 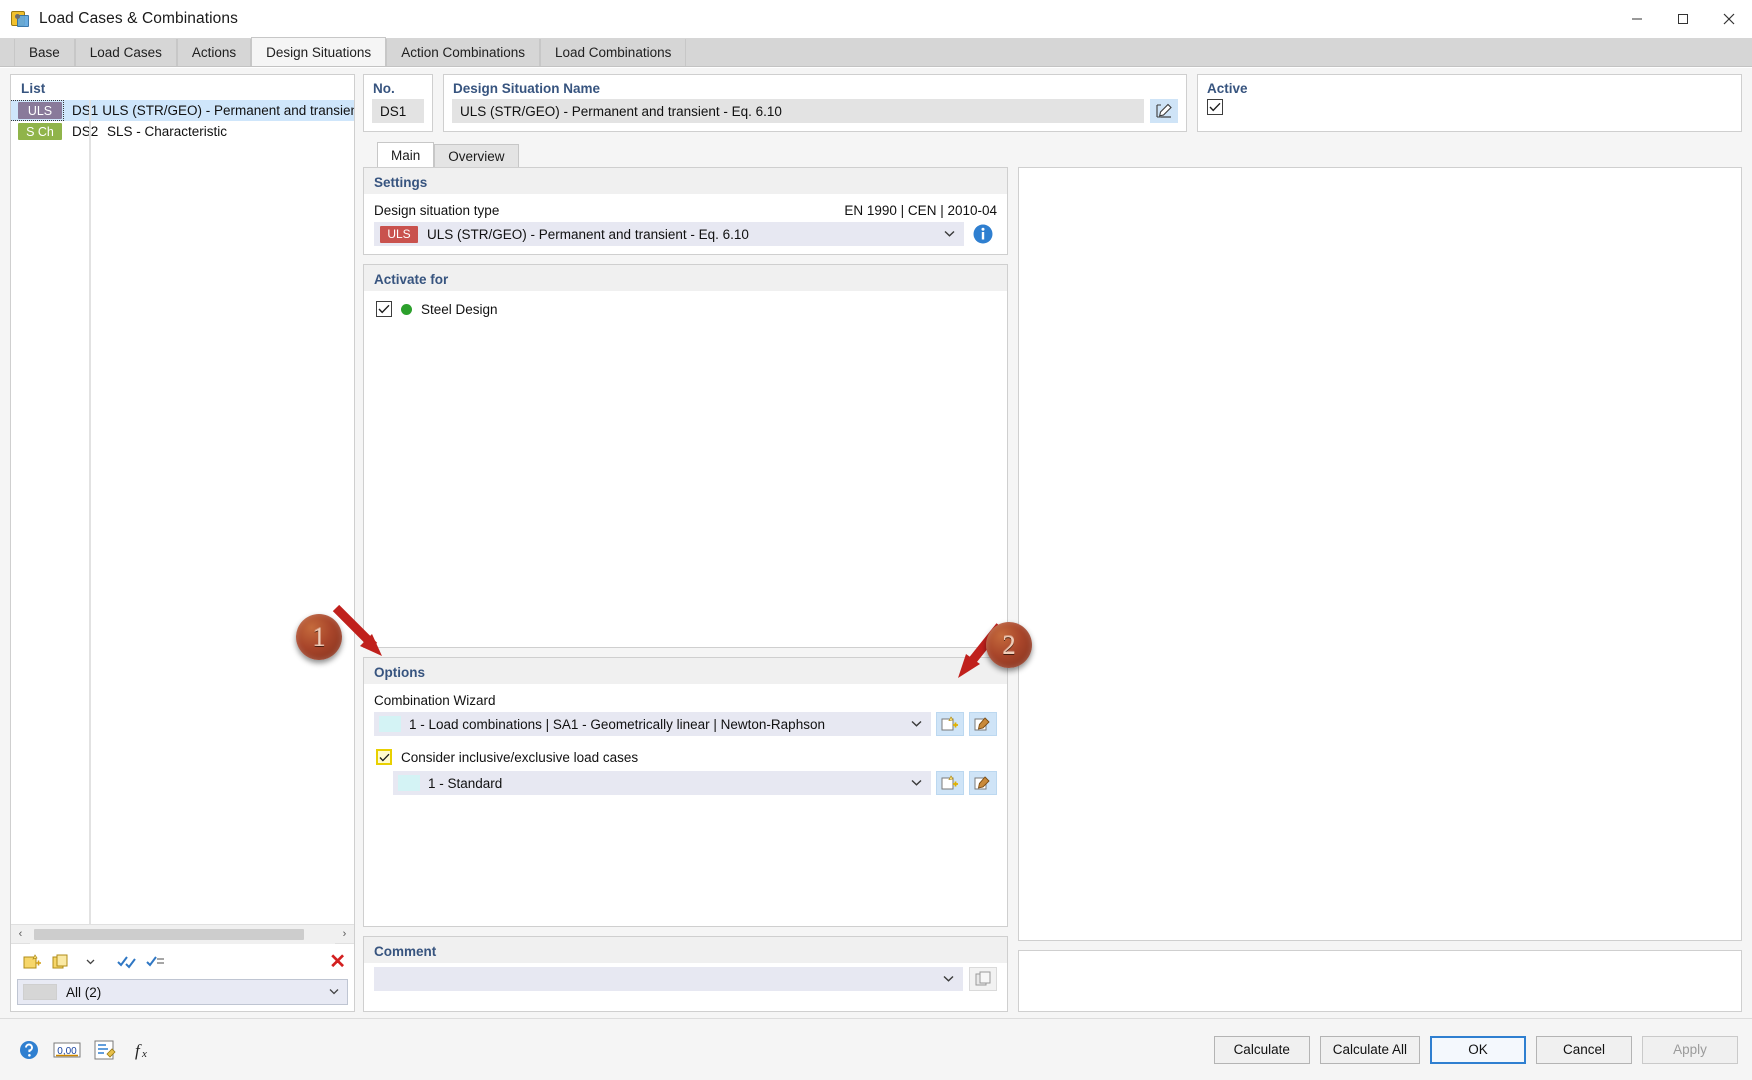 What do you see at coordinates (85, 131) in the screenshot?
I see `list-item-no: DS2` at bounding box center [85, 131].